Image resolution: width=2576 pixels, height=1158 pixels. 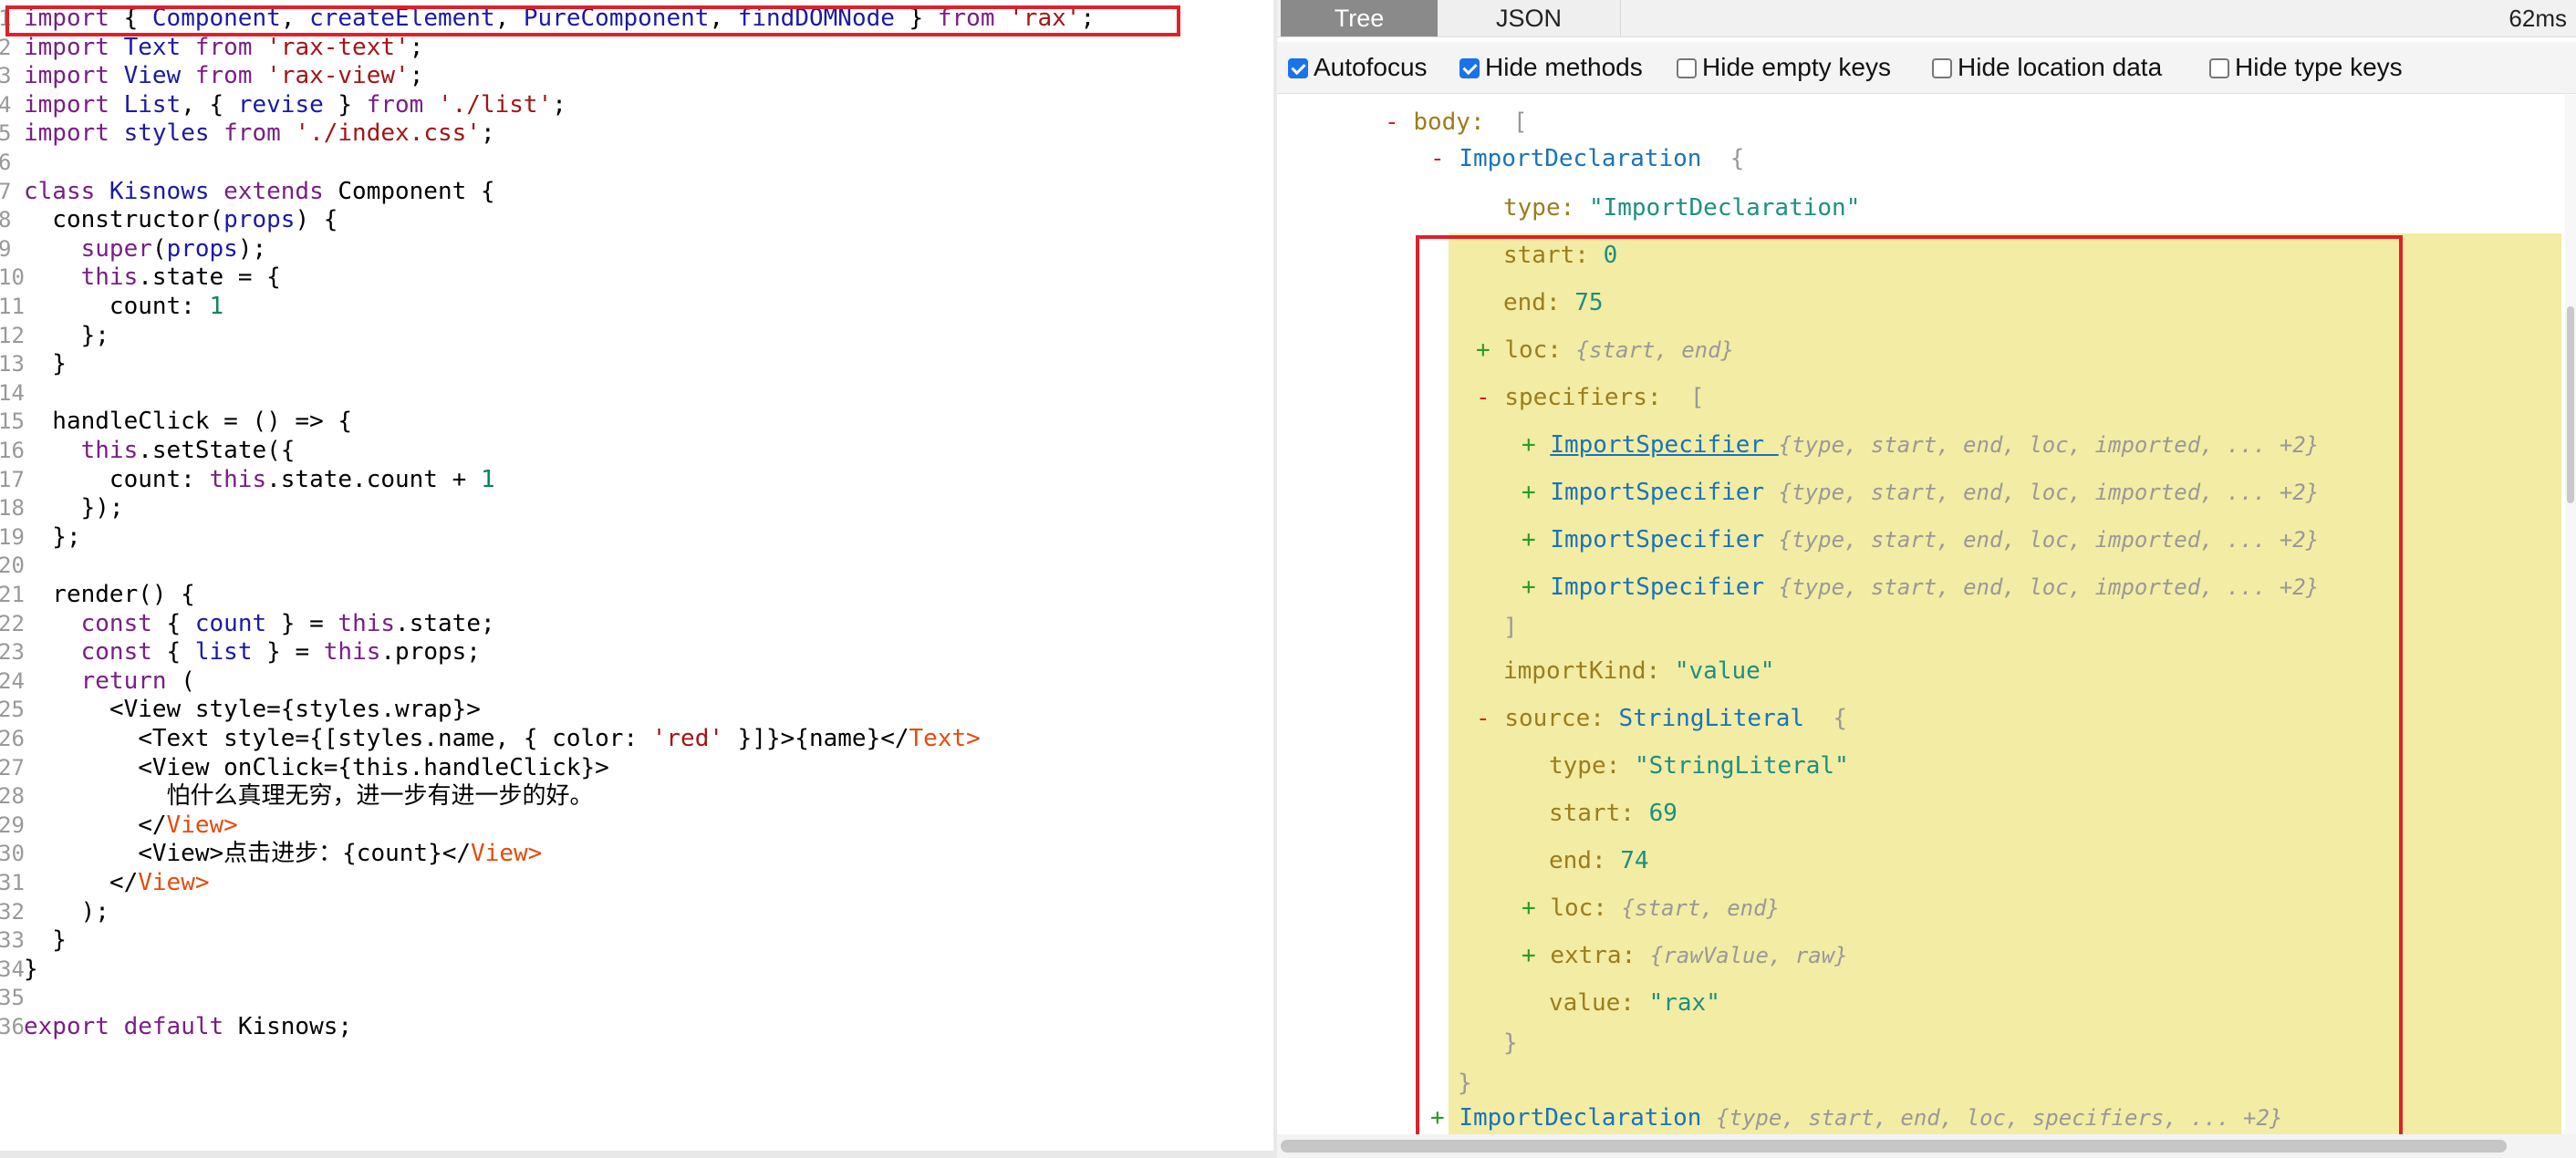 I want to click on tree-prop-start: start: 0, so click(x=1560, y=255).